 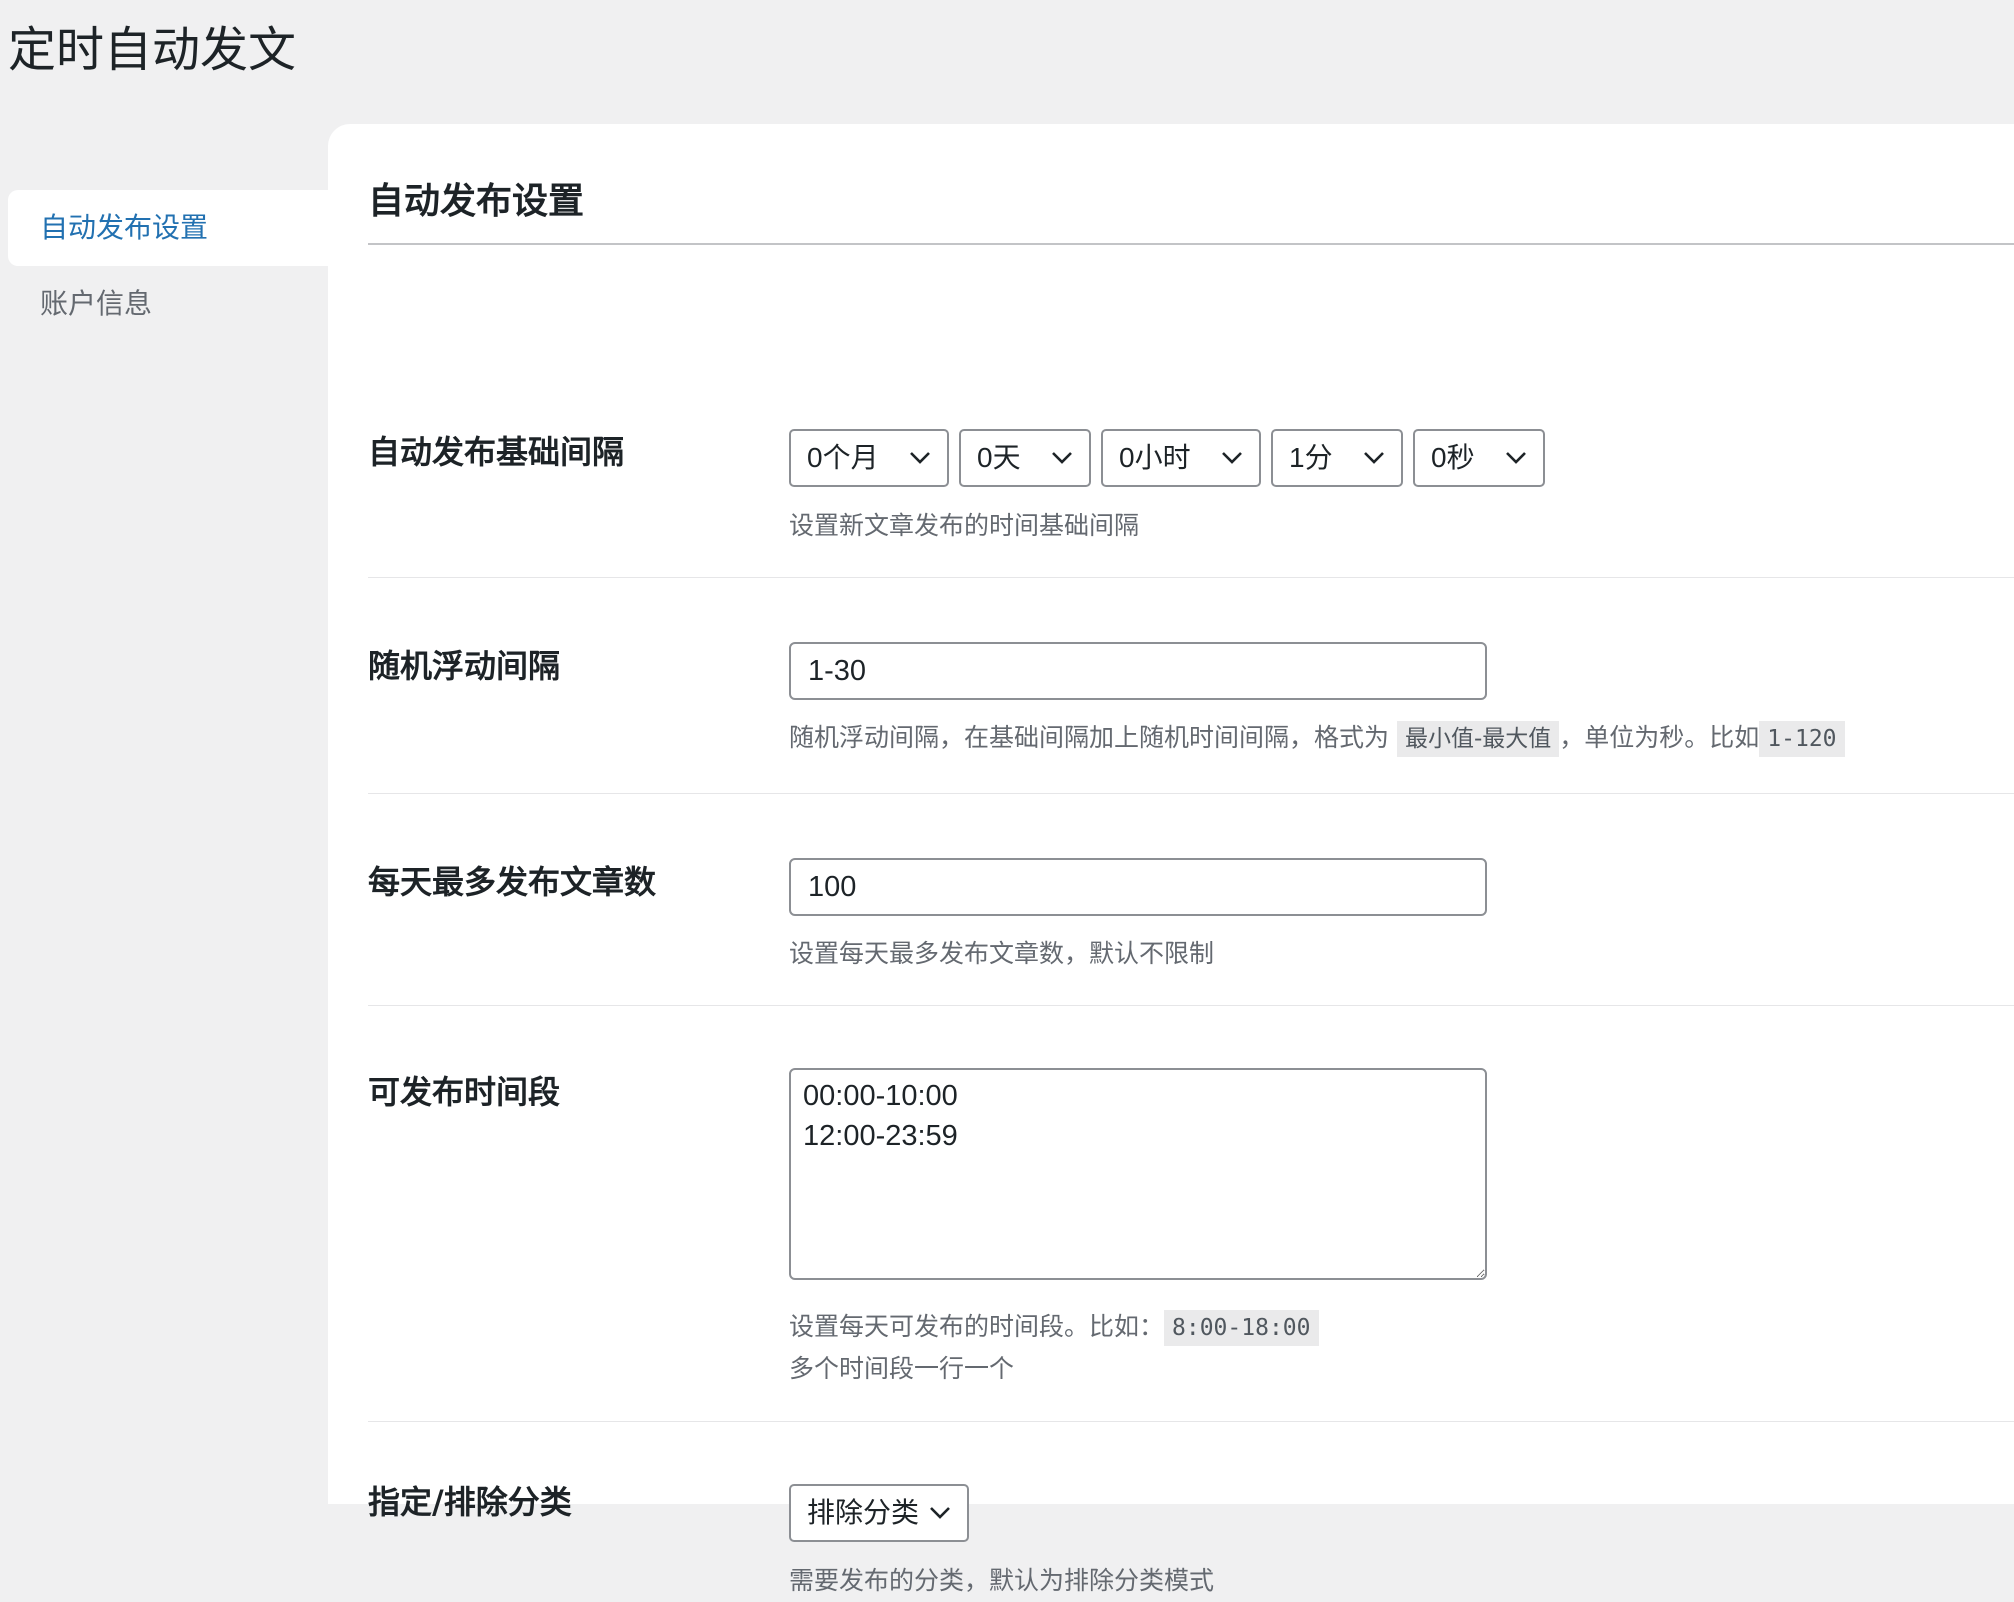 I want to click on sidebar-item-auto-publish-settings: 自动发布设置, so click(x=168, y=228).